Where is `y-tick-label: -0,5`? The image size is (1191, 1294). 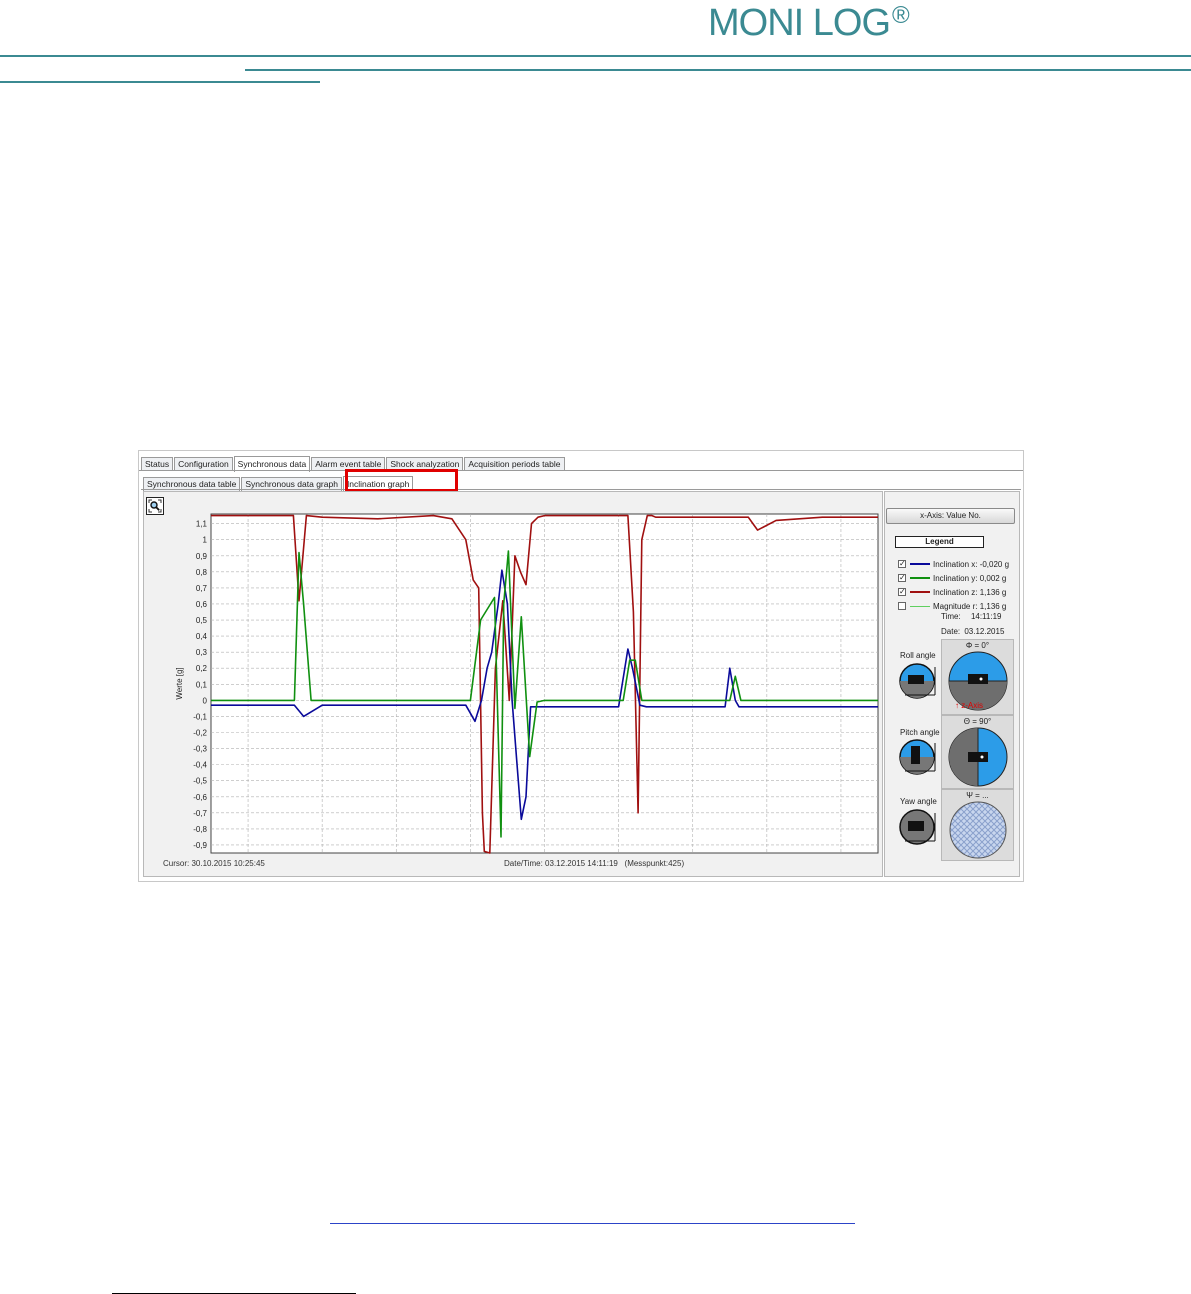 y-tick-label: -0,5 is located at coordinates (200, 781).